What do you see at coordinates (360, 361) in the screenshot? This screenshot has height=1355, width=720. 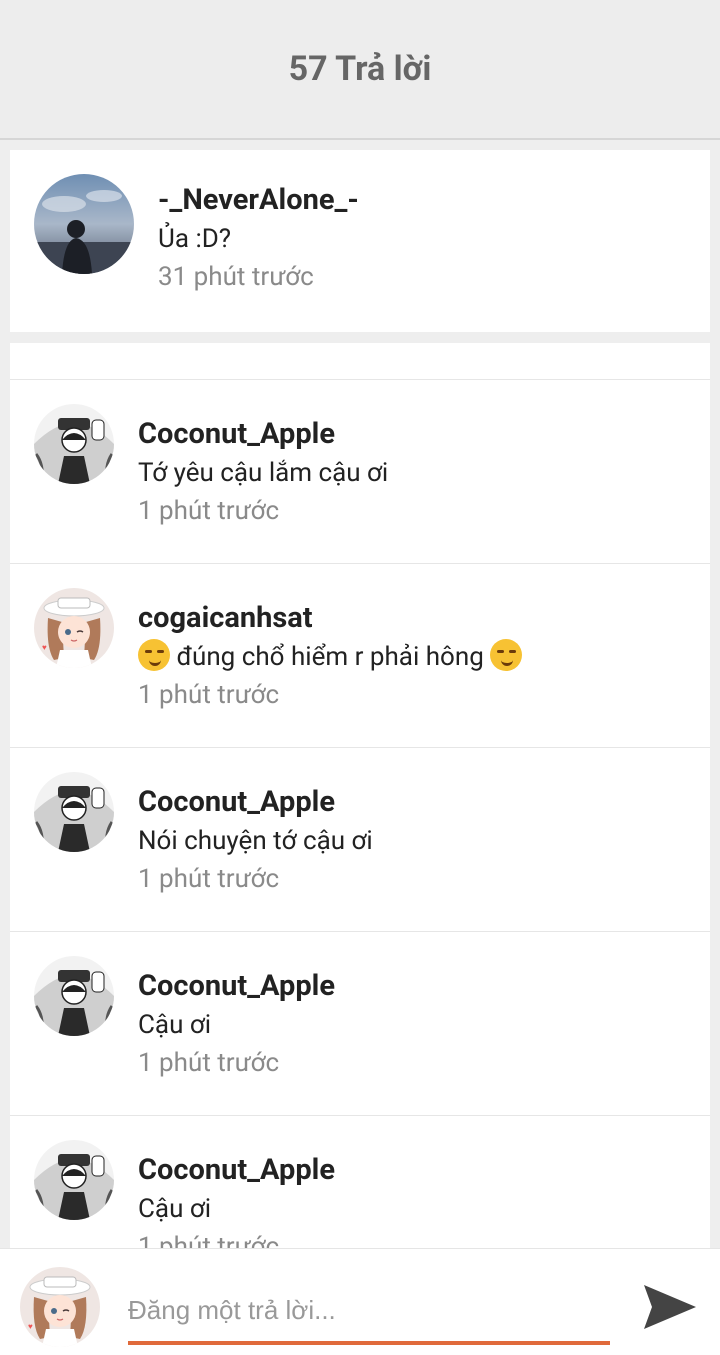 I see `list-header-spacer` at bounding box center [360, 361].